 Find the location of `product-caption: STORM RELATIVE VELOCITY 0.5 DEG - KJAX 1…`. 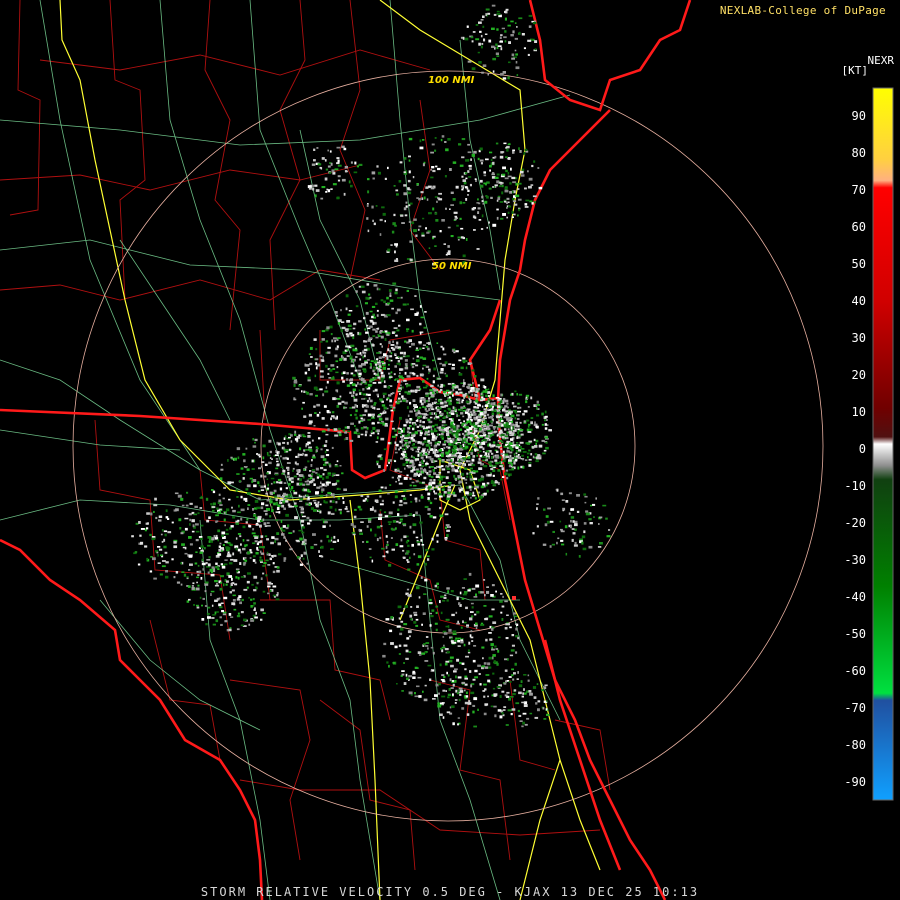

product-caption: STORM RELATIVE VELOCITY 0.5 DEG - KJAX 1… is located at coordinates (450, 892).